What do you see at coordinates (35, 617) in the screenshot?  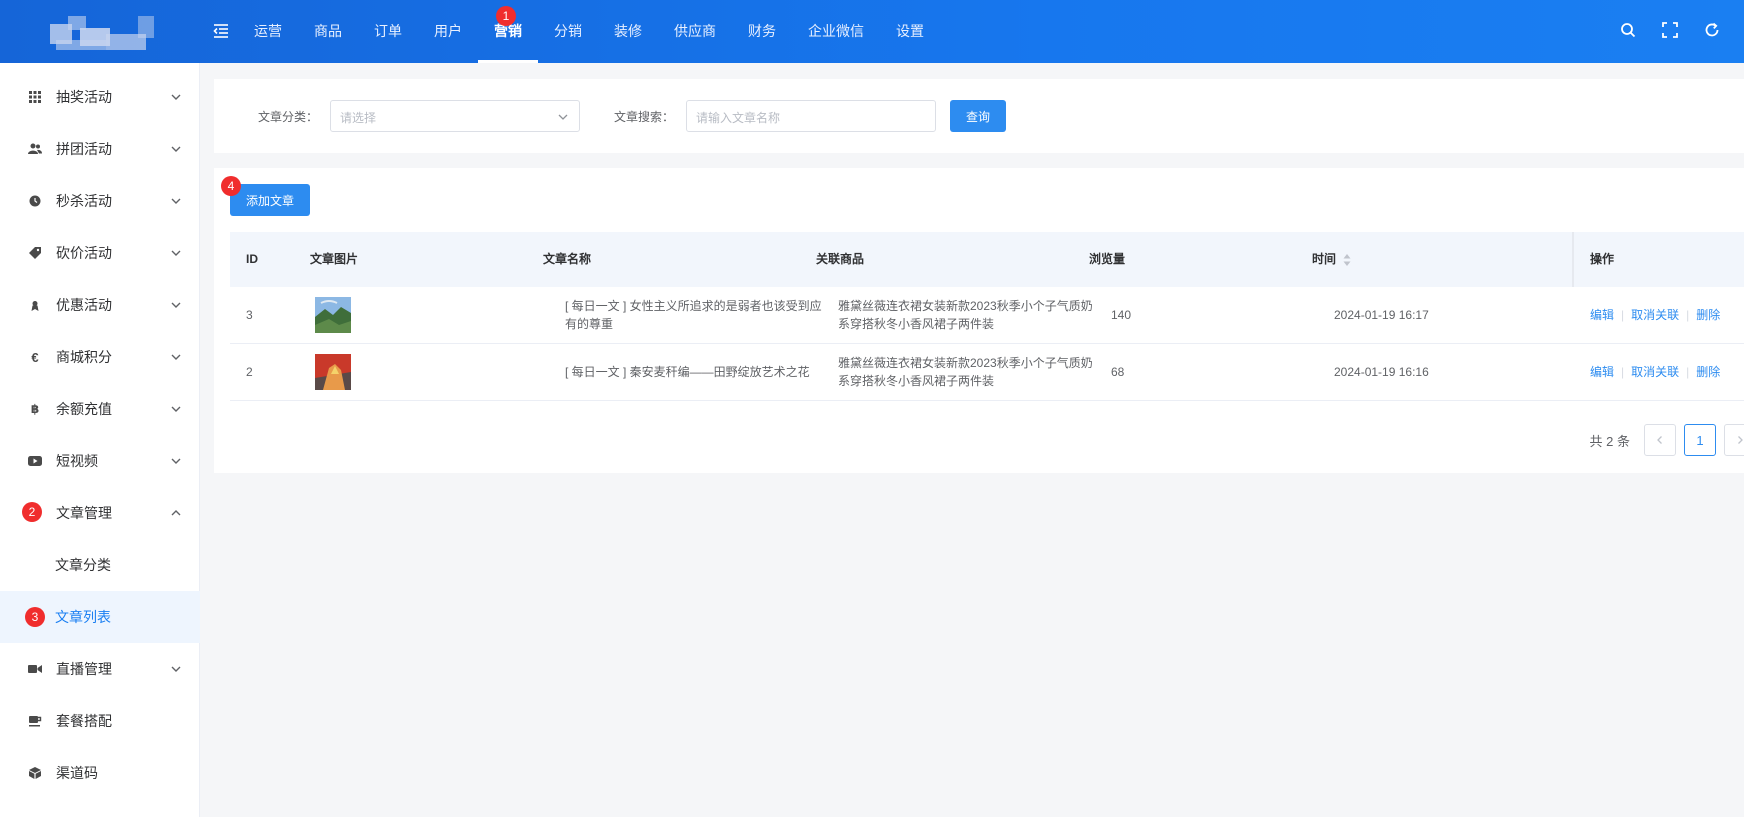 I see `step-marker-3: 3` at bounding box center [35, 617].